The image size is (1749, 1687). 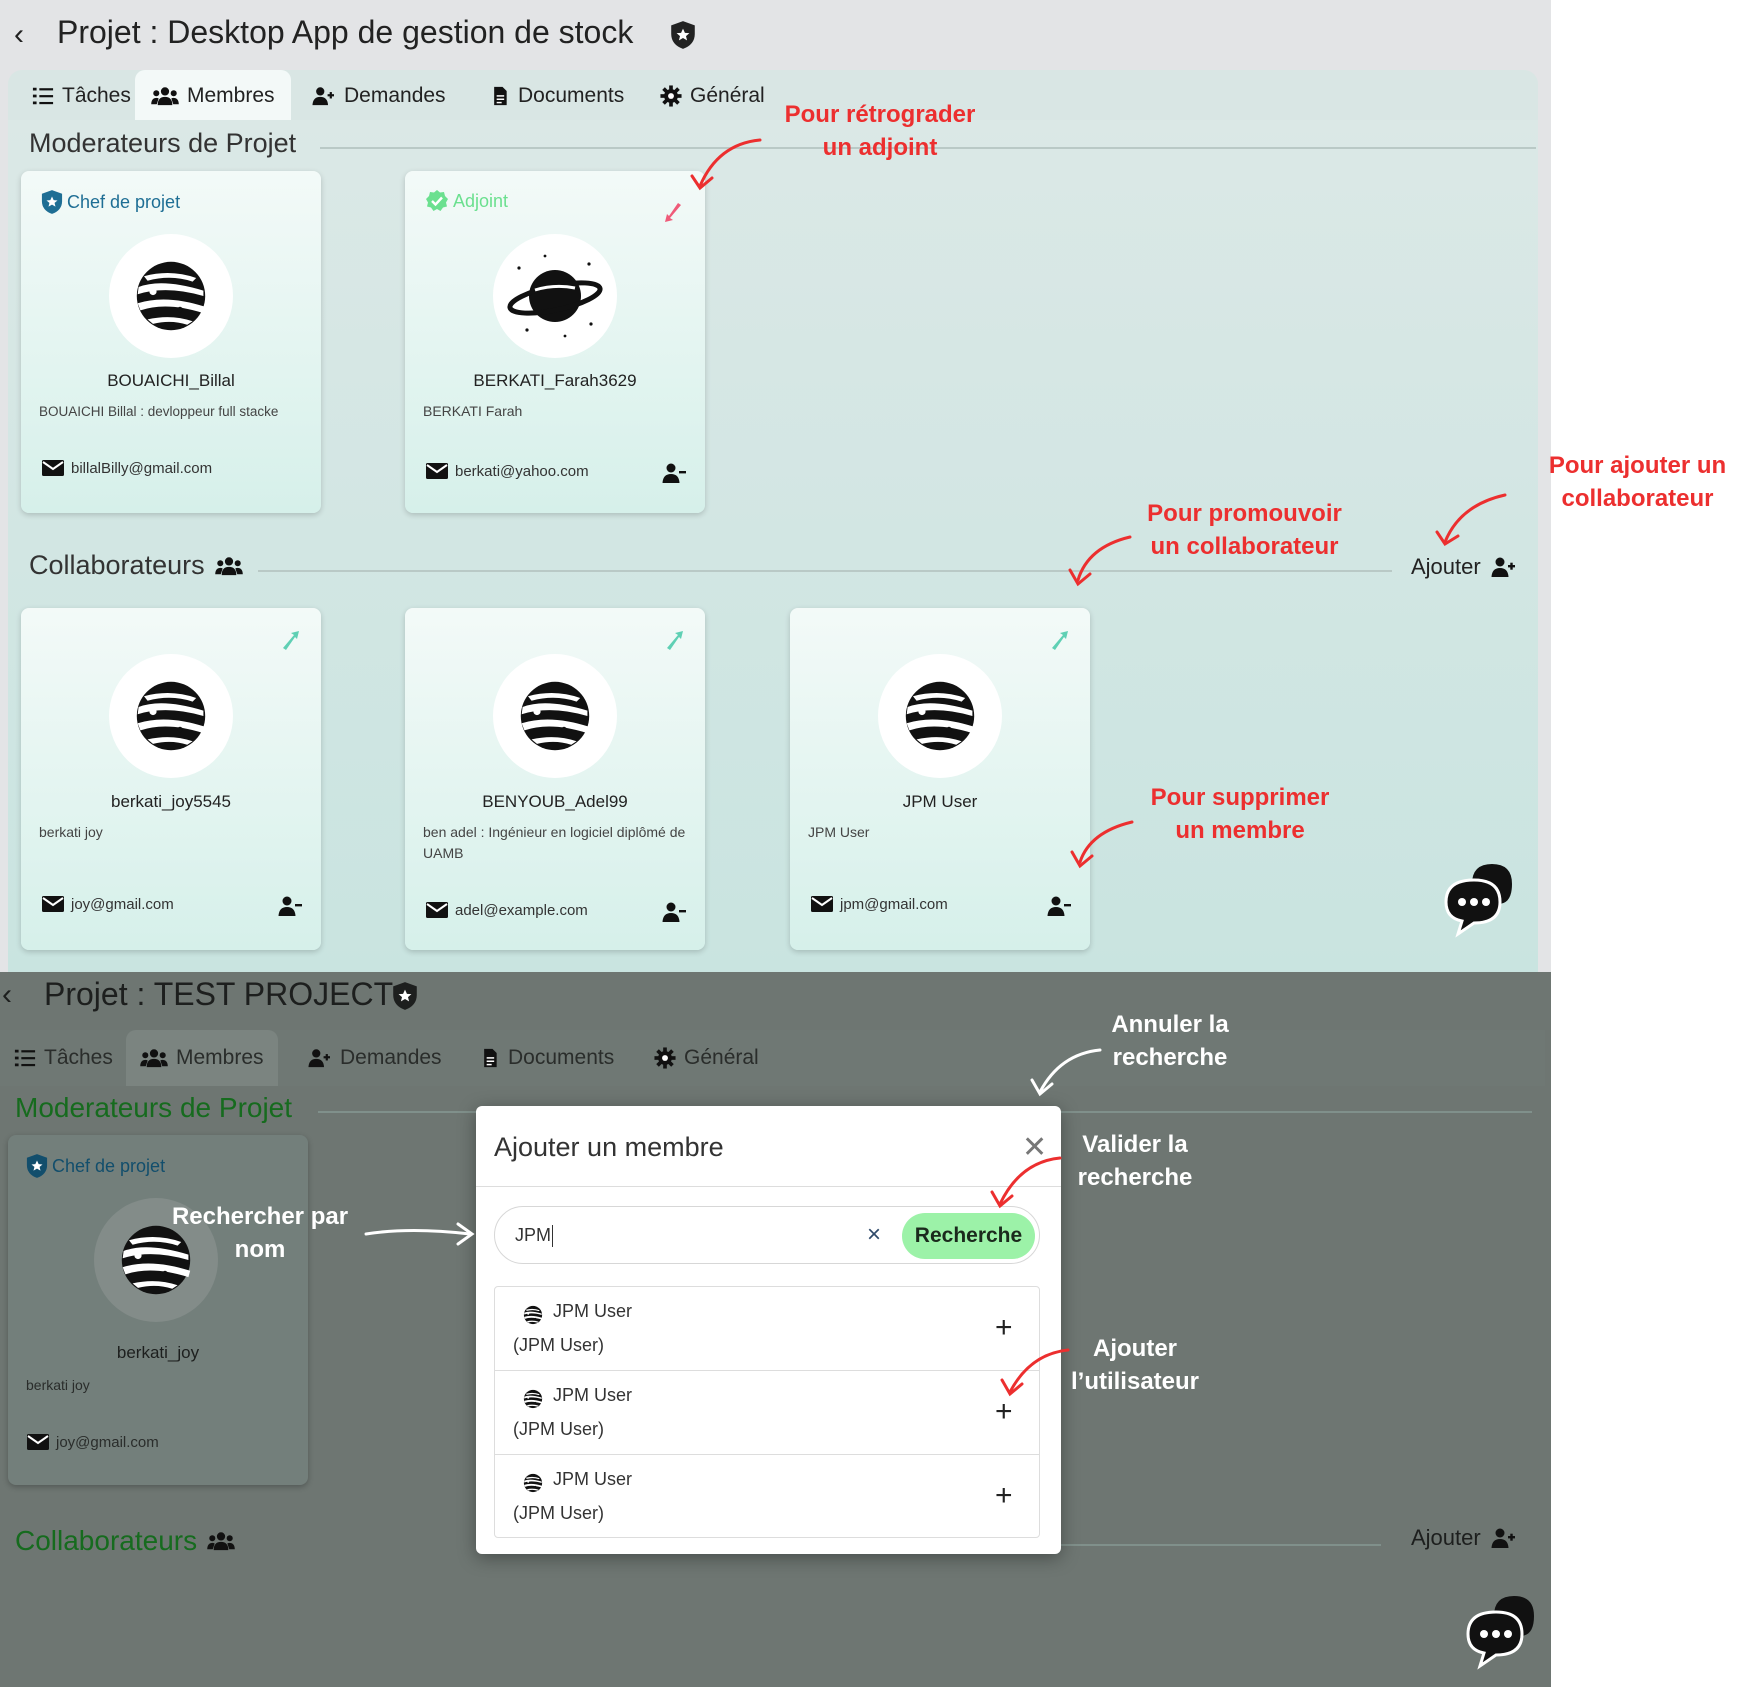 What do you see at coordinates (733, 1222) in the screenshot?
I see `annotation-arrows` at bounding box center [733, 1222].